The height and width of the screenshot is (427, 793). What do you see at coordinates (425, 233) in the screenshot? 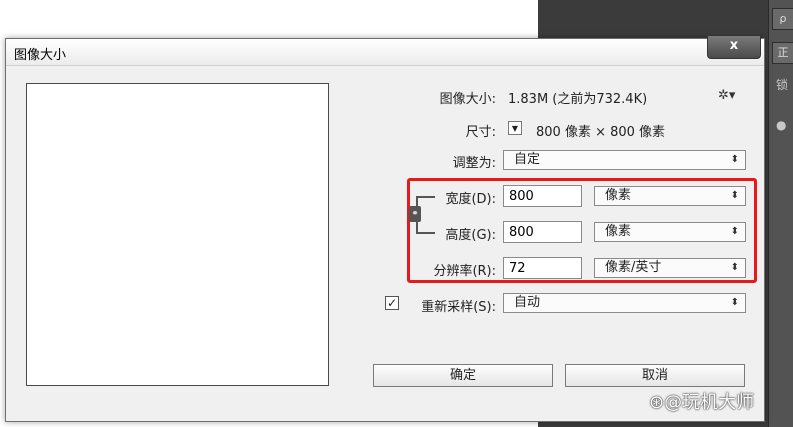
I see `constrain-bracket-bottom` at bounding box center [425, 233].